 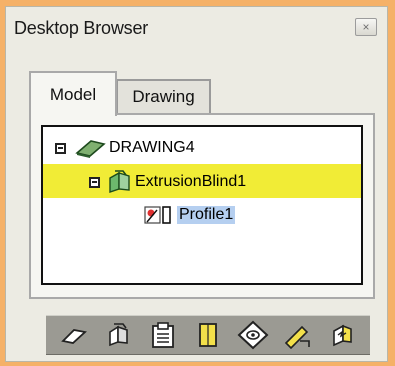 I want to click on sheet-tool-icon, so click(x=208, y=335).